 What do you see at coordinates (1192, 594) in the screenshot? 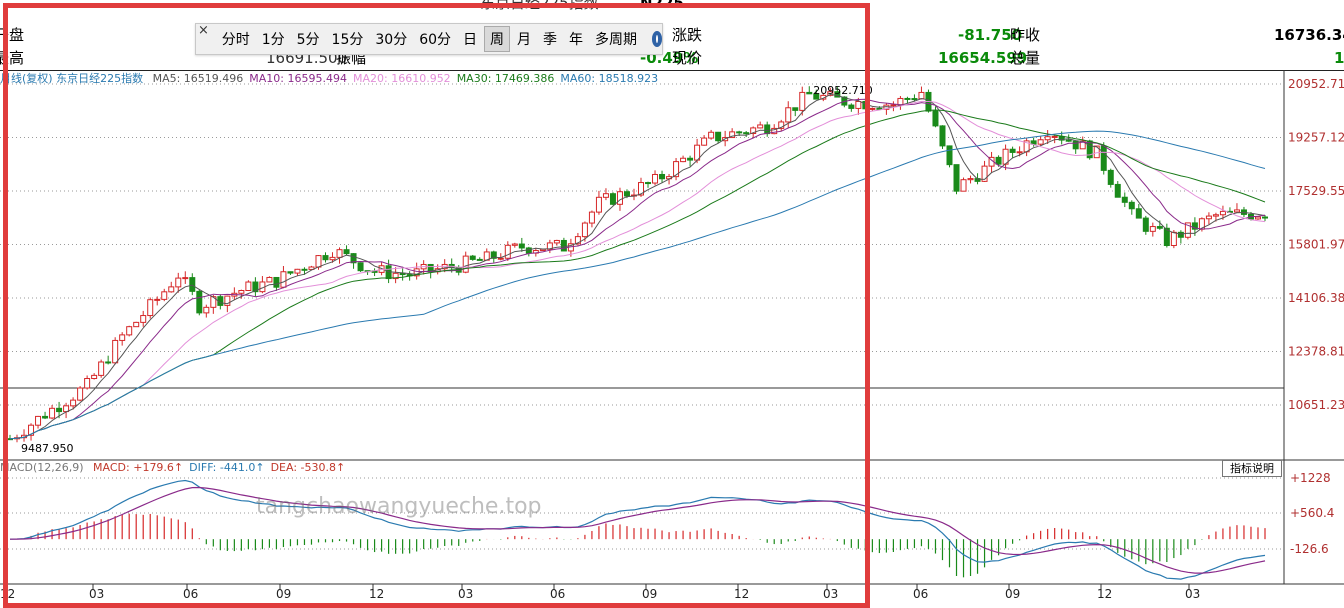
I see `x-tick-label: 03` at bounding box center [1192, 594].